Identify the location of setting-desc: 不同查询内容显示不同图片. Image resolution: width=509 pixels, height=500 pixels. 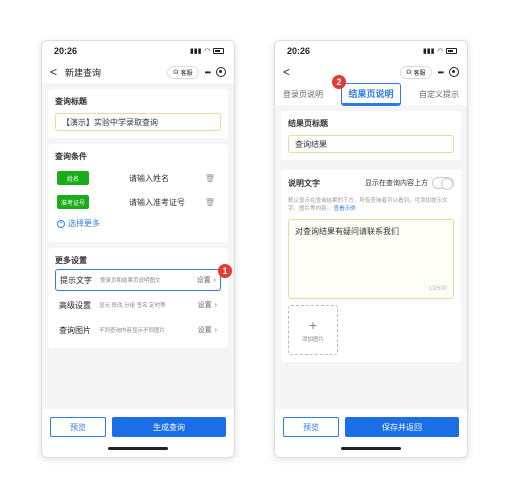
(132, 331).